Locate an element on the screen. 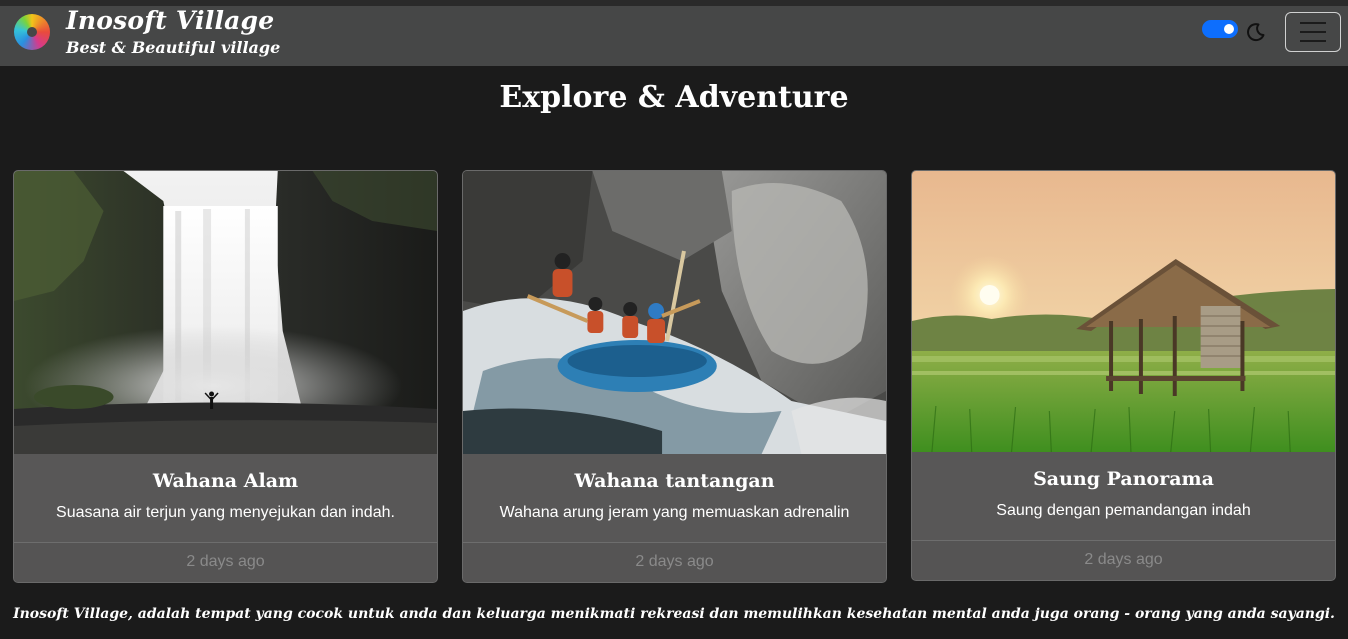 Image resolution: width=1348 pixels, height=639 pixels. rafting-photo is located at coordinates (674, 312).